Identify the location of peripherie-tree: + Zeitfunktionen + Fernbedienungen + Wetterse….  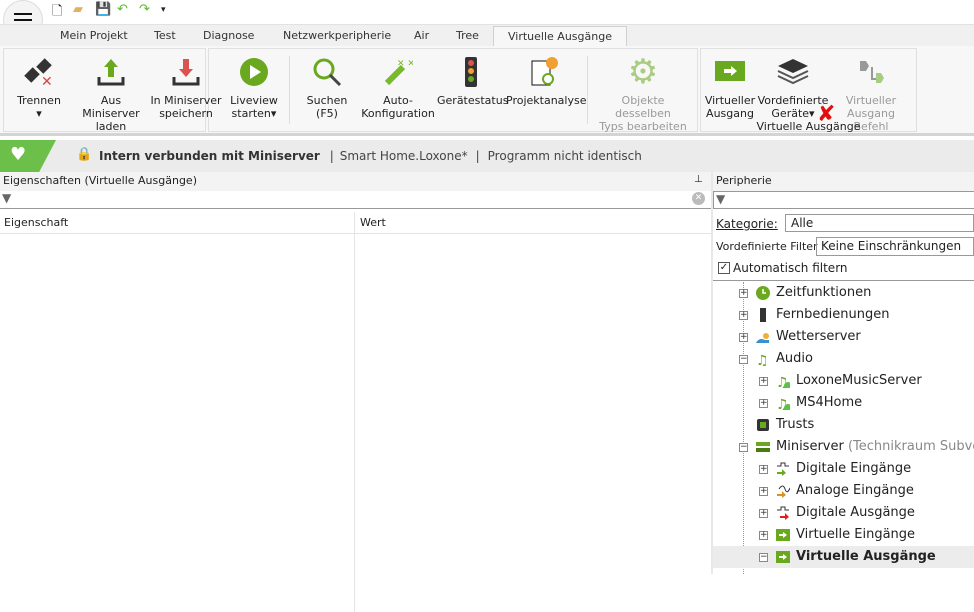
(843, 428).